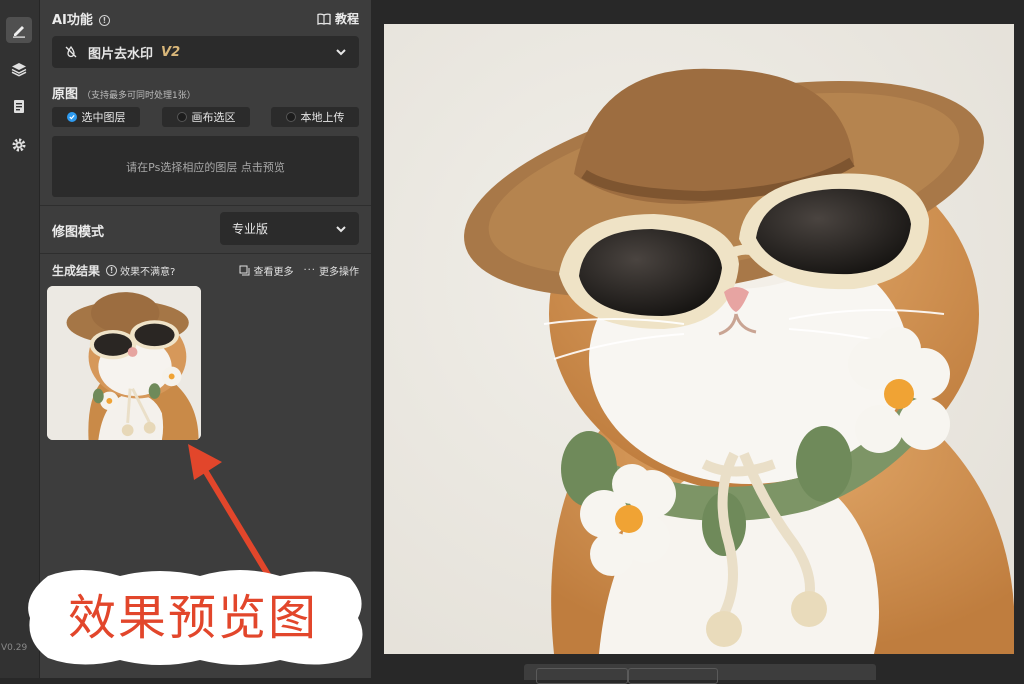  What do you see at coordinates (309, 270) in the screenshot?
I see `ellipsis-icon: ···` at bounding box center [309, 270].